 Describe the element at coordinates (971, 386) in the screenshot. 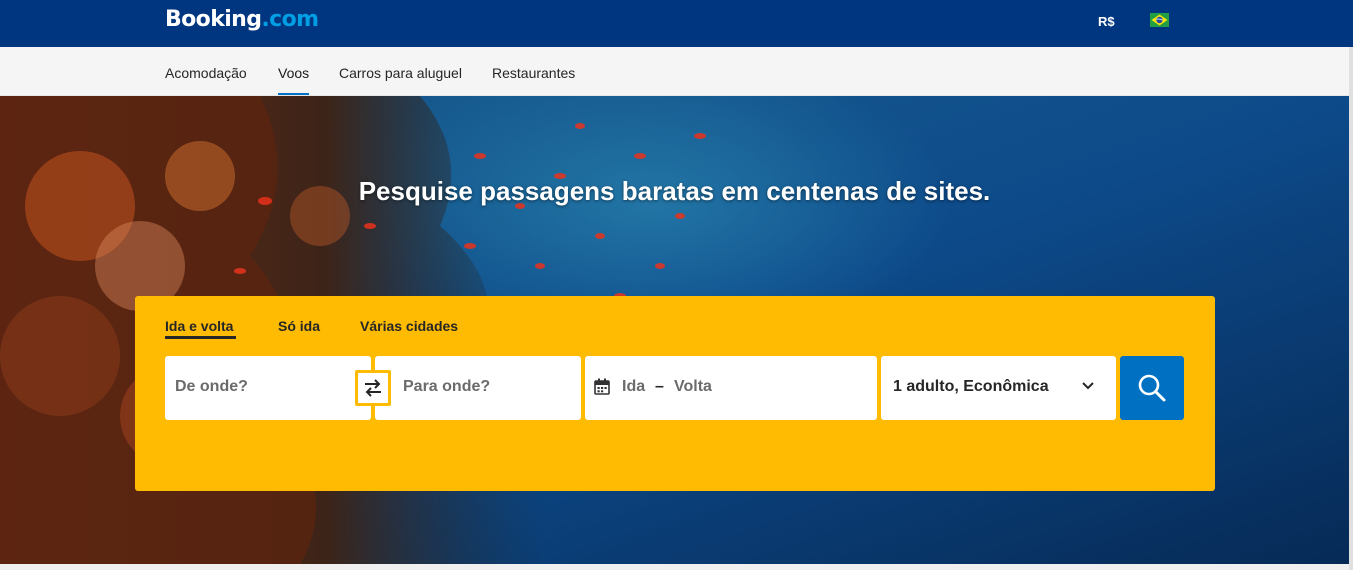

I see `passengers-cabin-value: 1 adulto, Econômica` at that location.